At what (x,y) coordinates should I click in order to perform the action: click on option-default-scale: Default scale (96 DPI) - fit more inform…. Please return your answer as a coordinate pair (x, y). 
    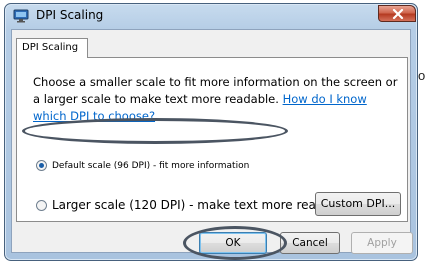
    Looking at the image, I should click on (142, 165).